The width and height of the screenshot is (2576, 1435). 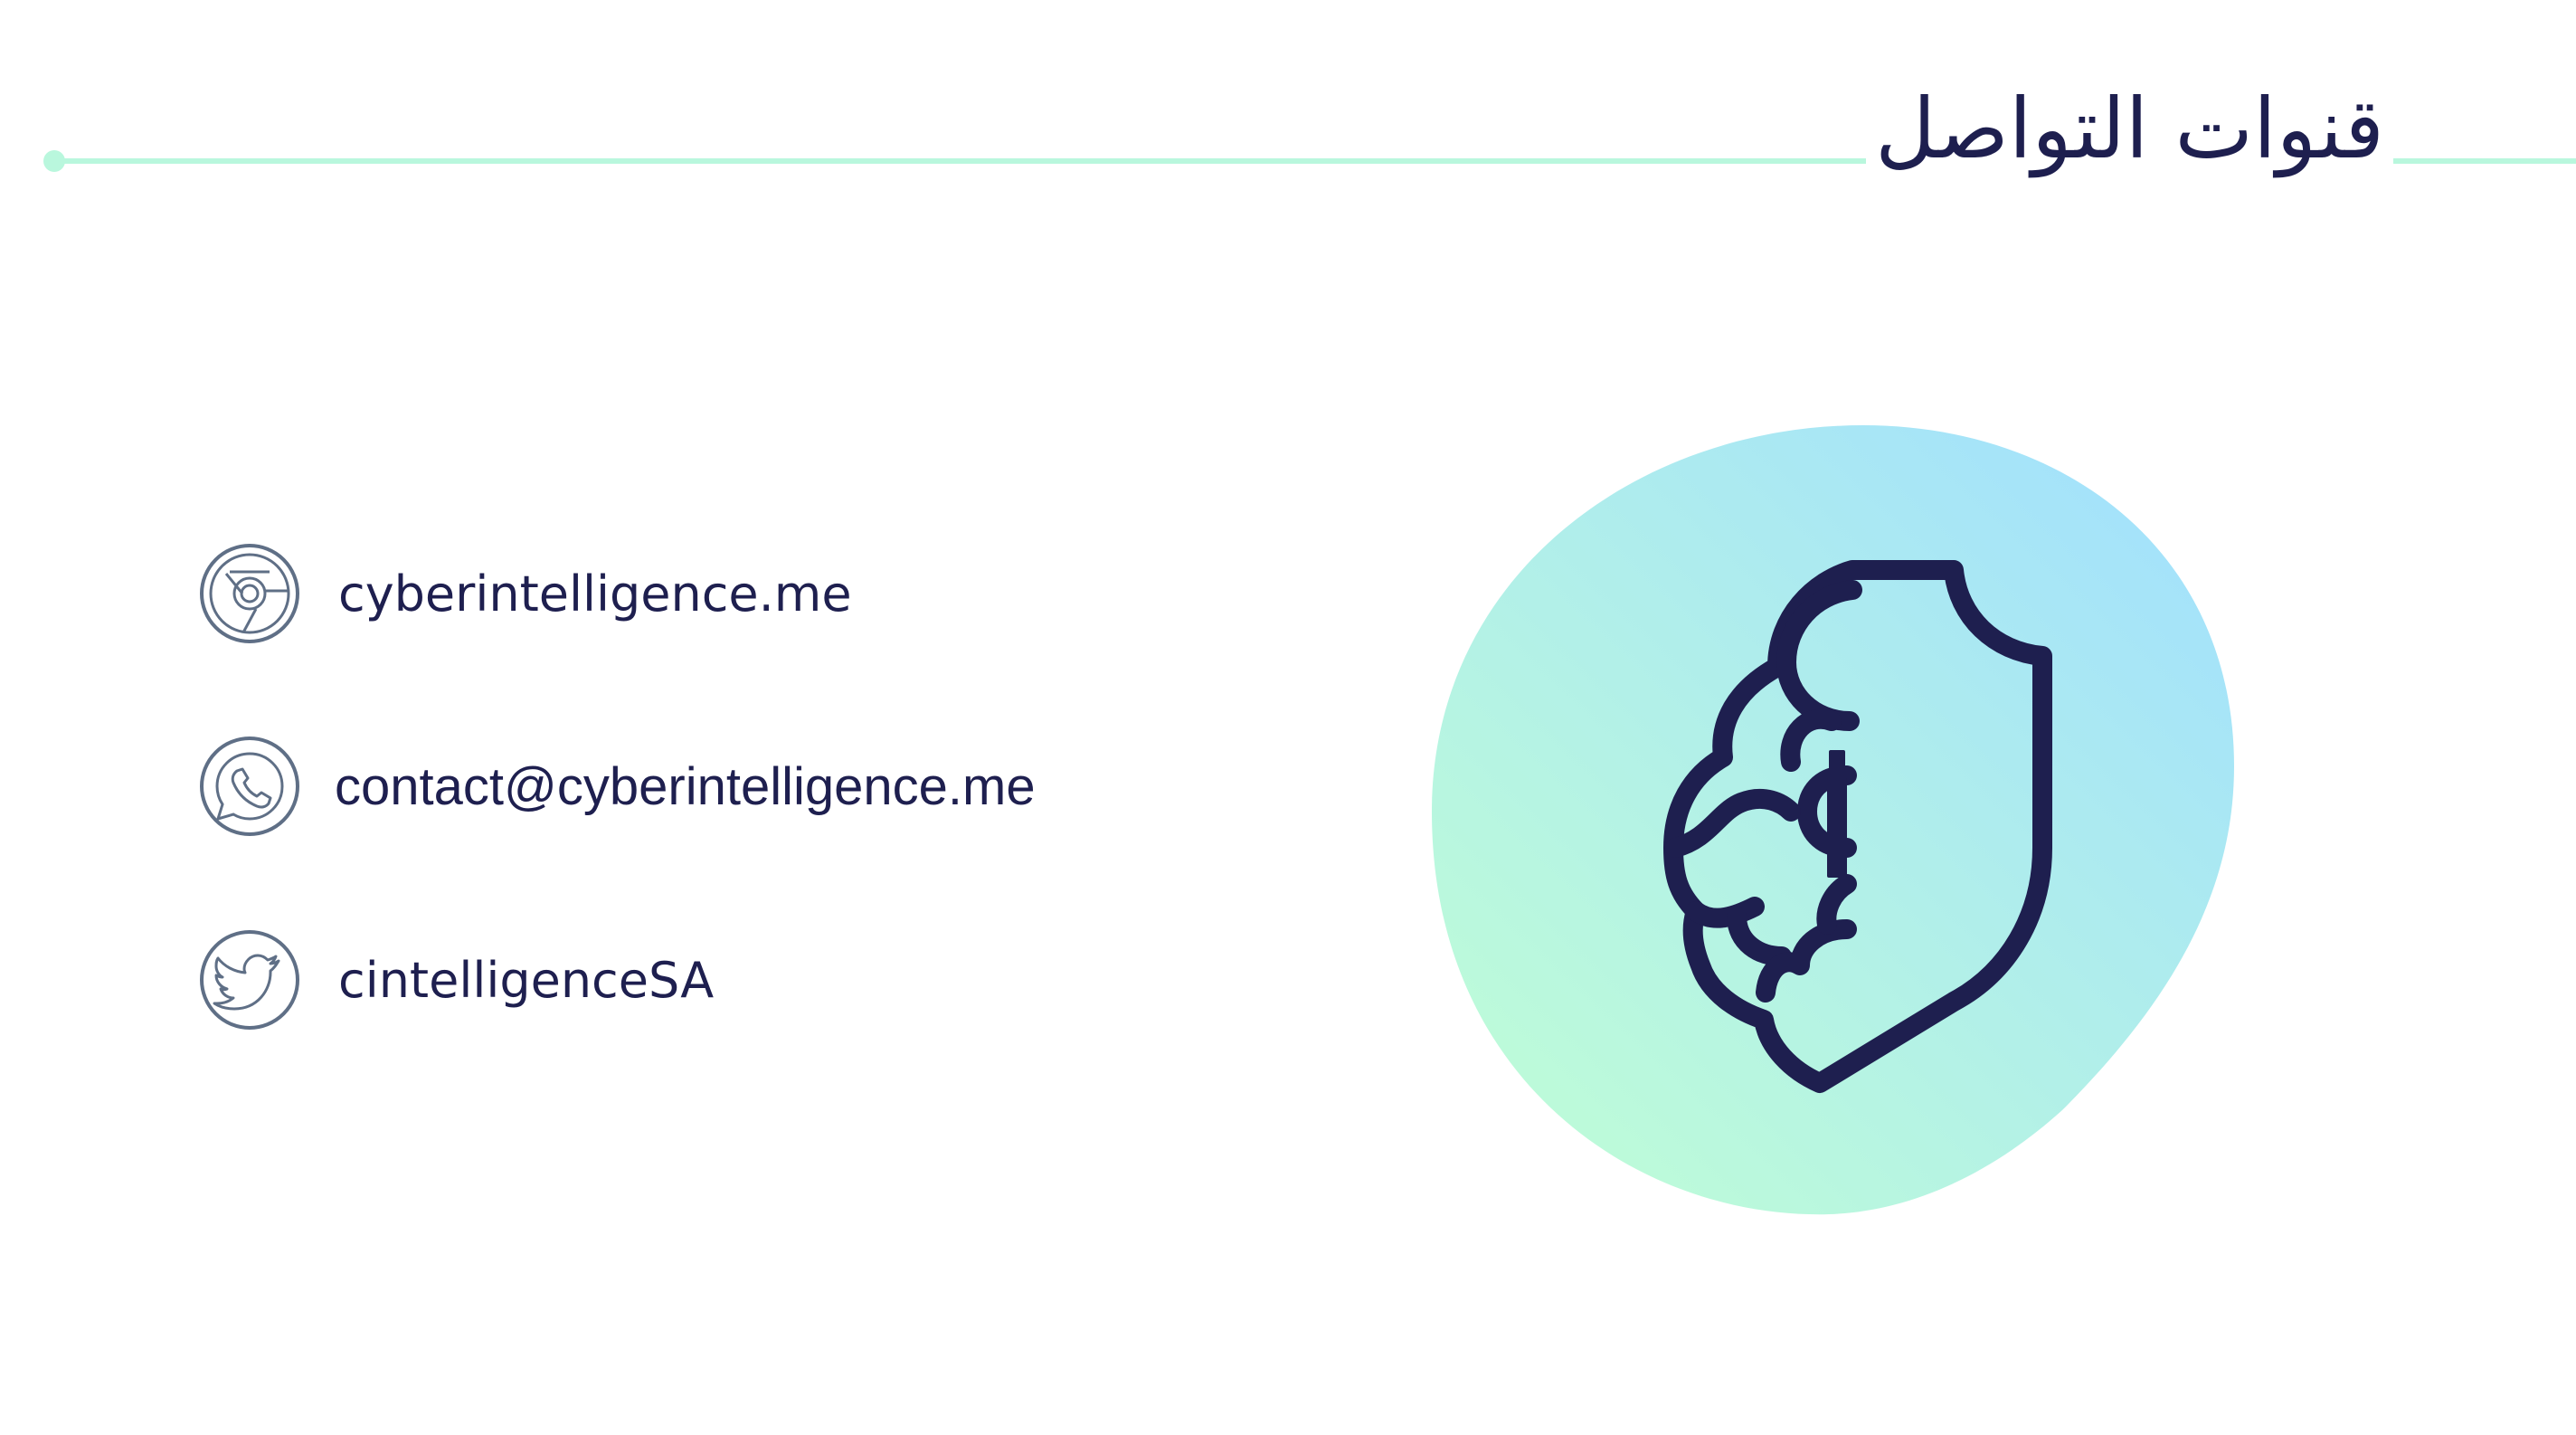 I want to click on website-text: cyberintelligence.me, so click(x=595, y=593).